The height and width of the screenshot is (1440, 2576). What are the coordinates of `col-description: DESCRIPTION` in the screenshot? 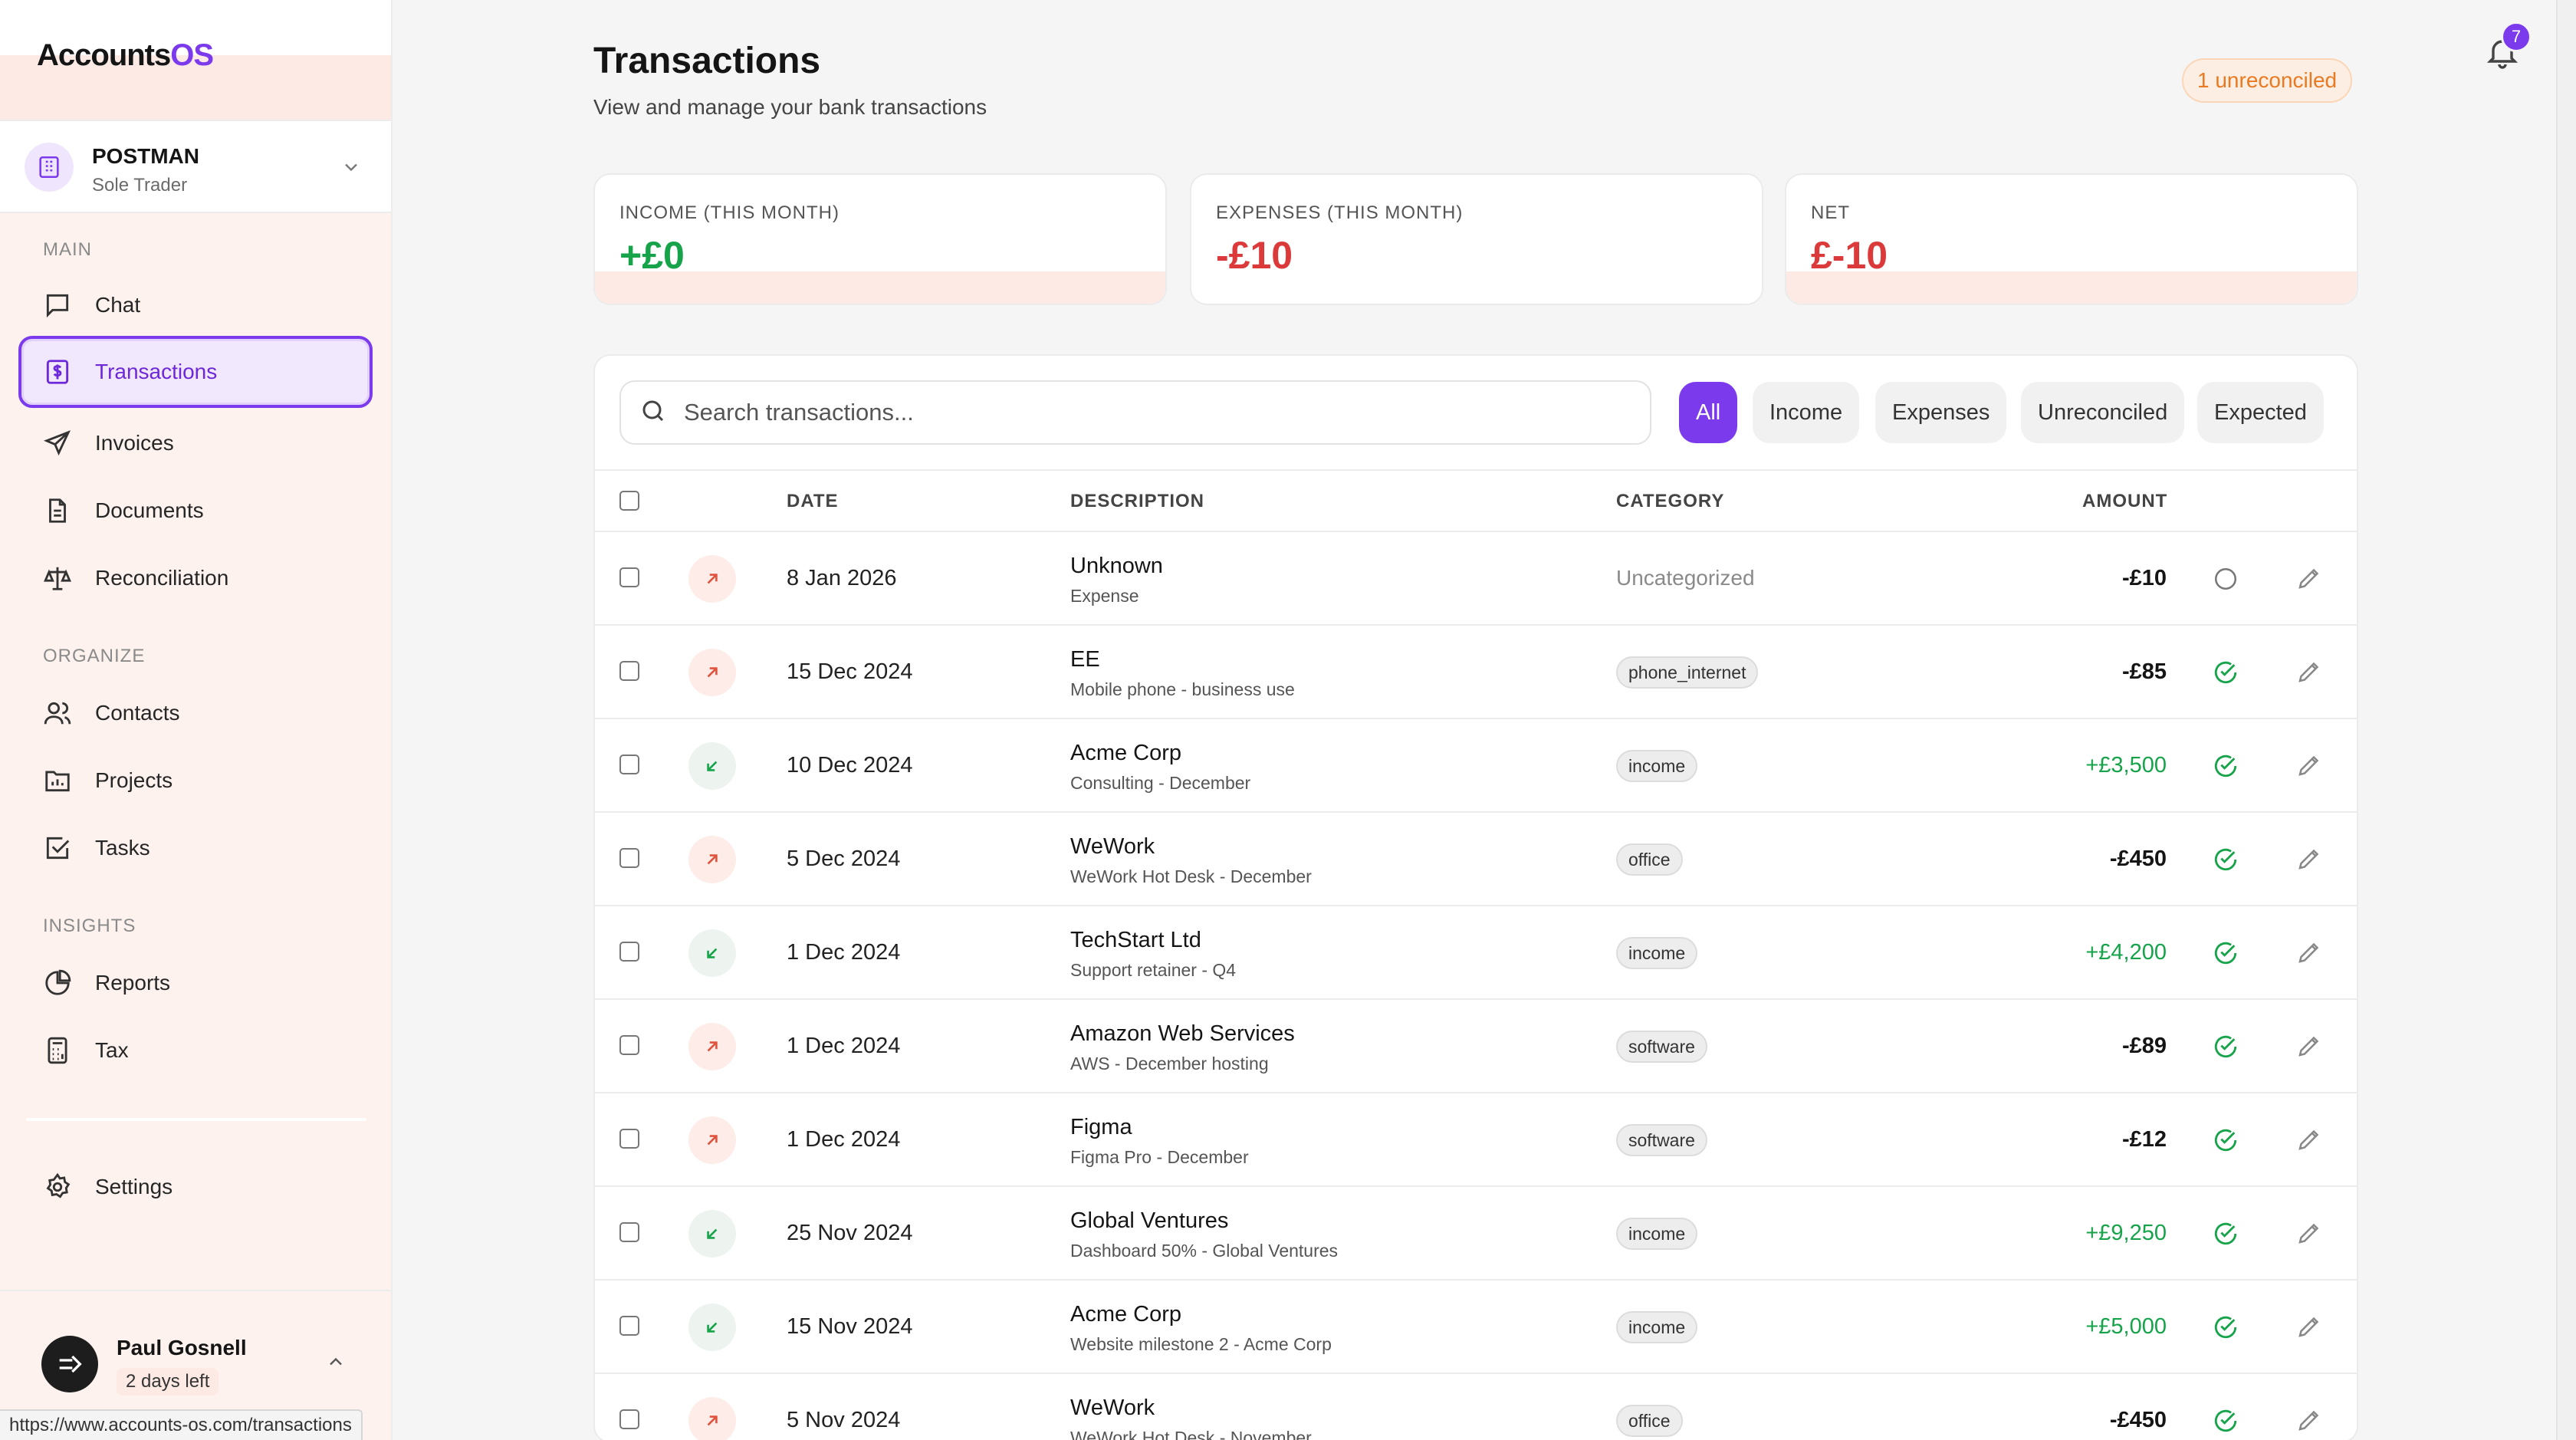 It's located at (1137, 501).